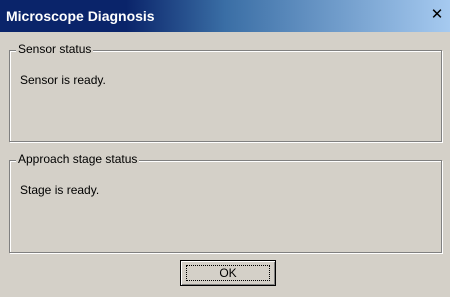  I want to click on approach-stage-status-text: Stage is ready., so click(60, 190).